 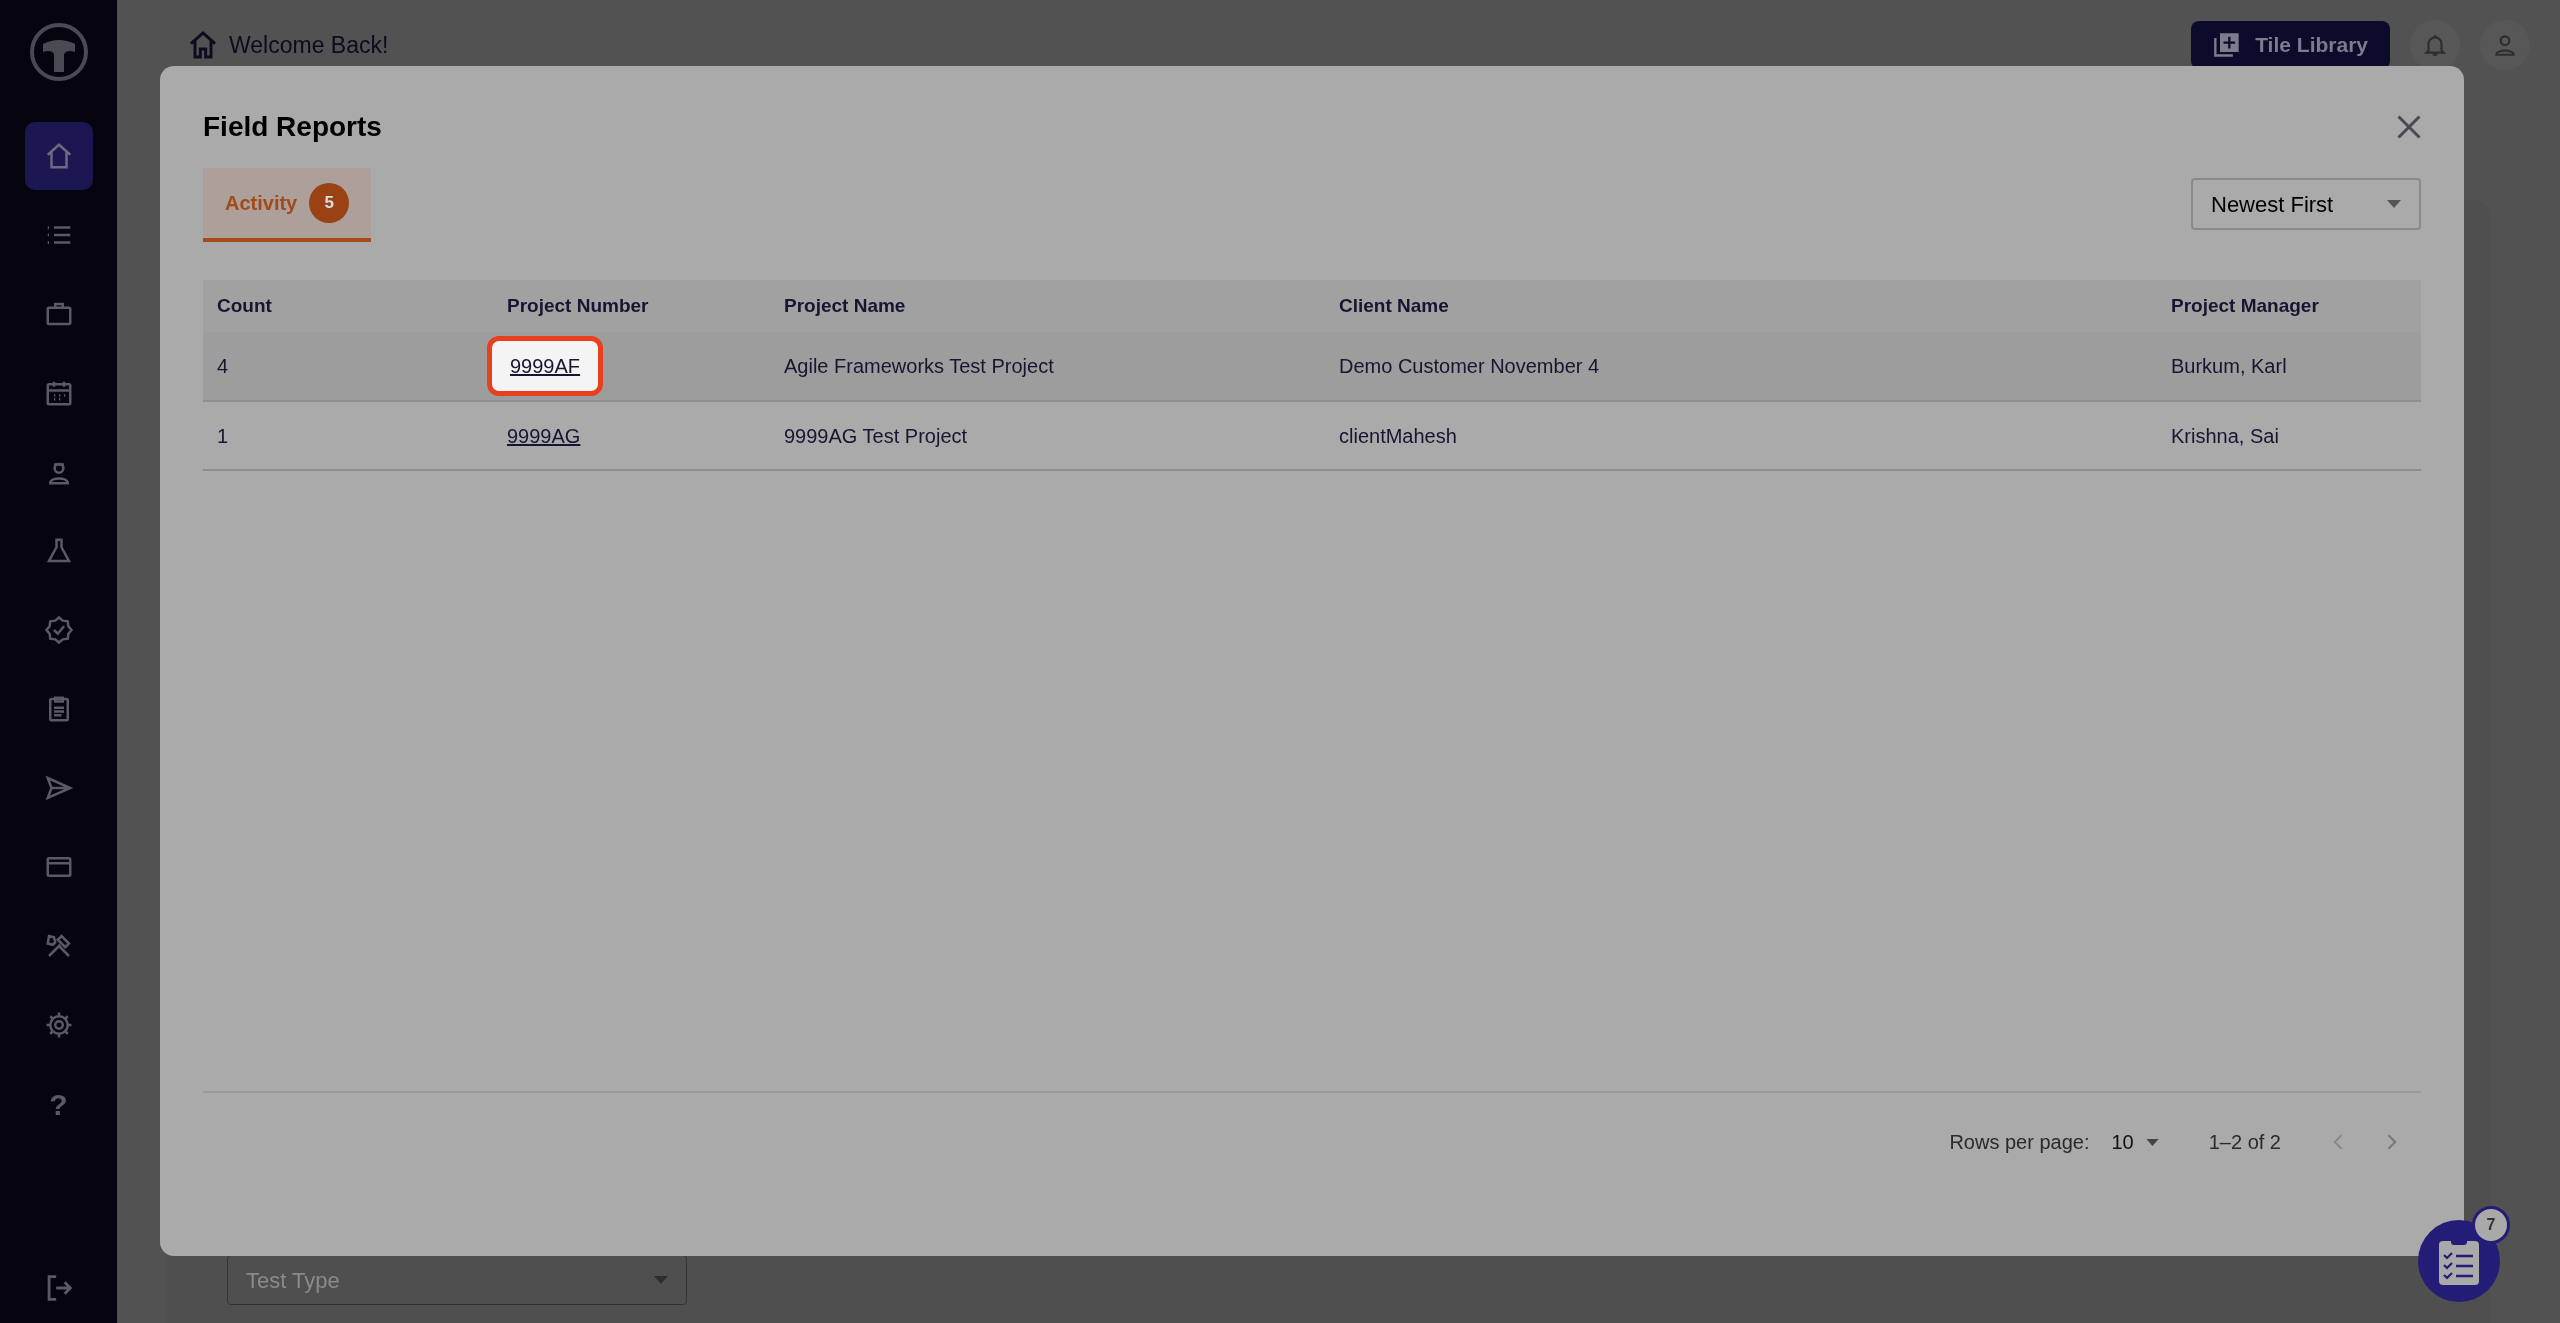 I want to click on send-icon, so click(x=58, y=788).